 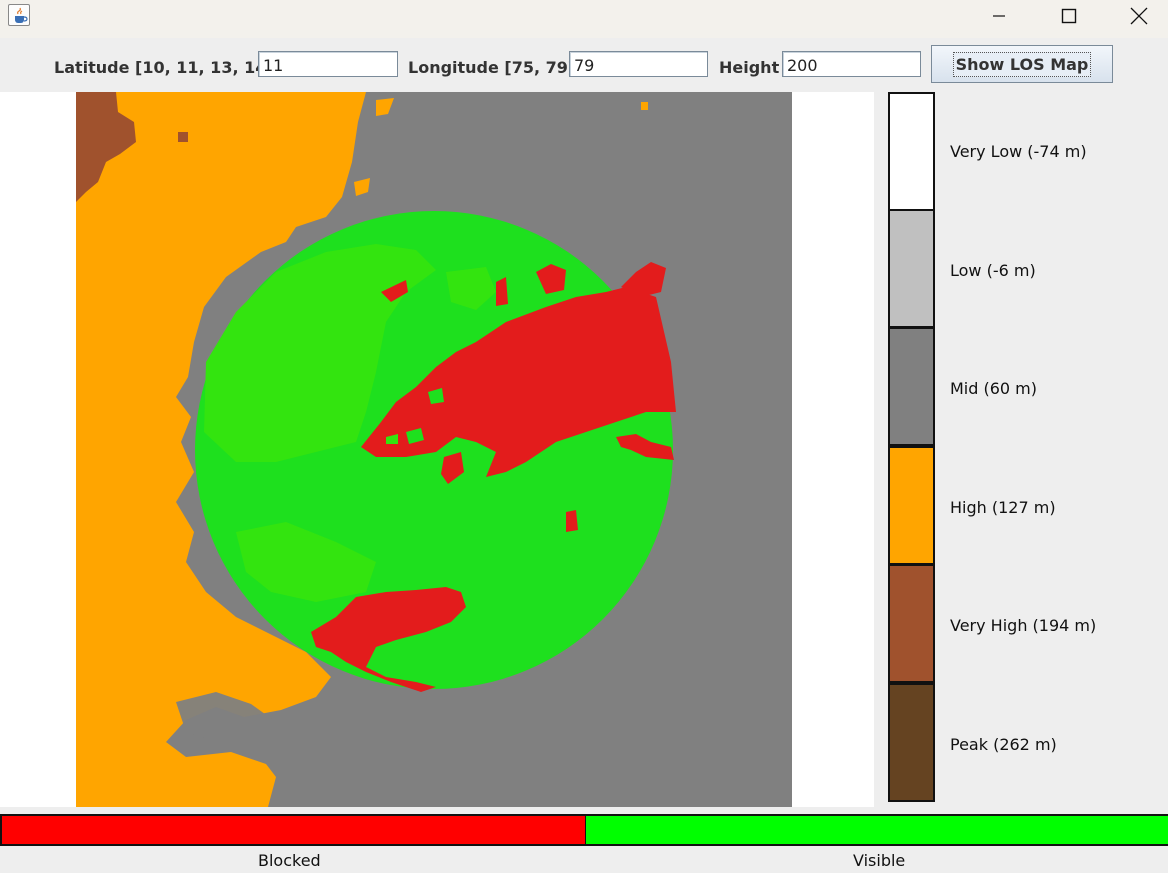 I want to click on show-los-map-label: Show LOS Map, so click(x=1022, y=64).